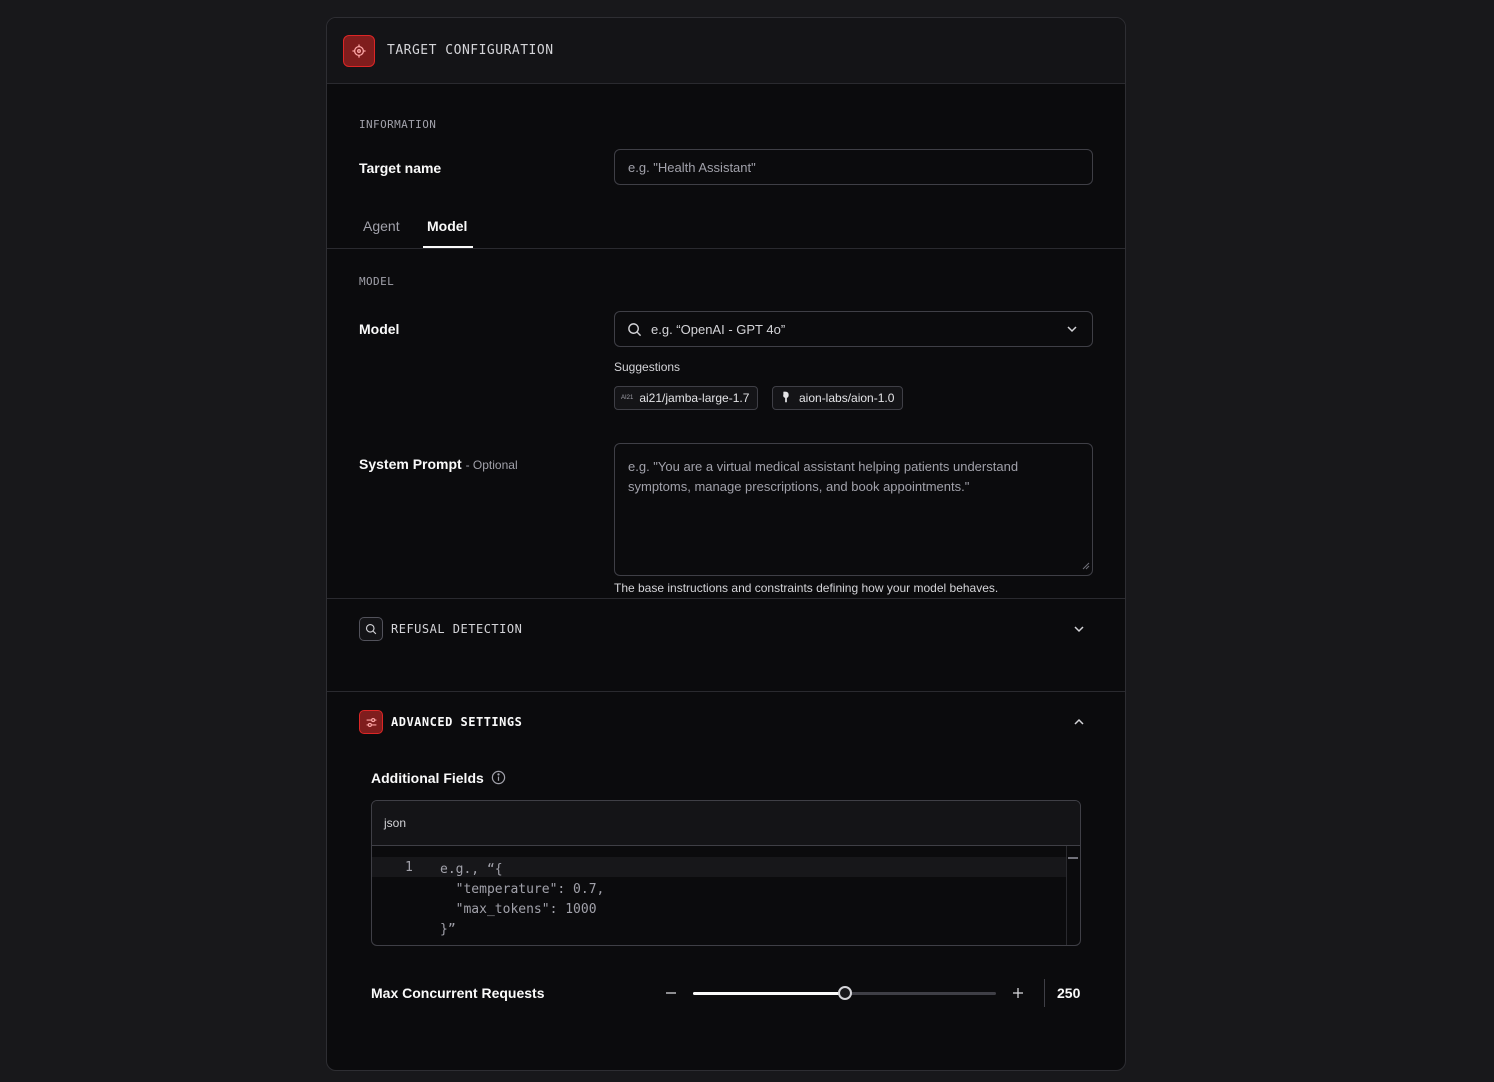 Image resolution: width=1494 pixels, height=1082 pixels. Describe the element at coordinates (447, 226) in the screenshot. I see `tab-model: Model` at that location.